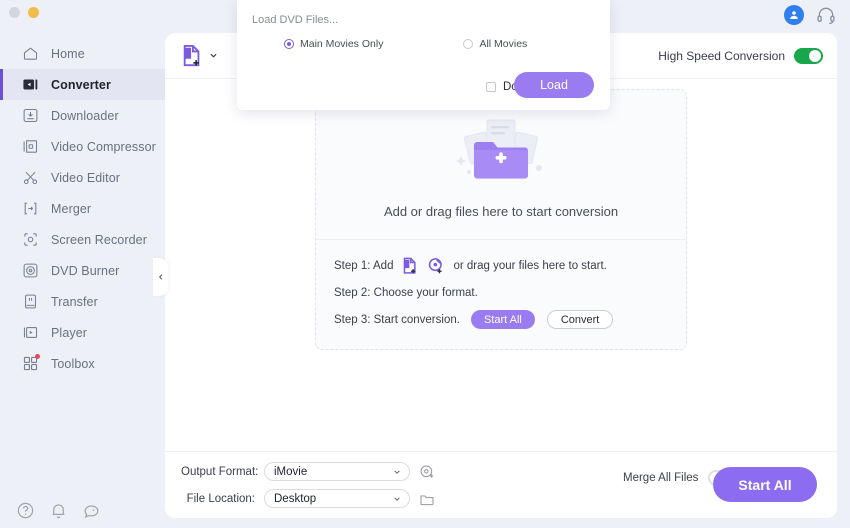 This screenshot has width=850, height=528. Describe the element at coordinates (765, 484) in the screenshot. I see `start-all-button: Start All` at that location.